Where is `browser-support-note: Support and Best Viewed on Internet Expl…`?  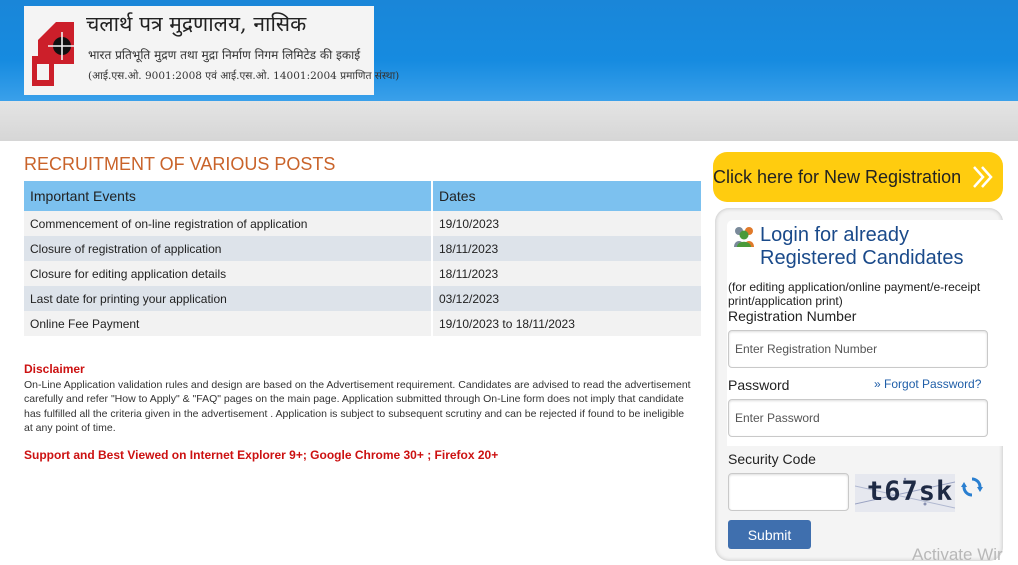
browser-support-note: Support and Best Viewed on Internet Expl… is located at coordinates (261, 455).